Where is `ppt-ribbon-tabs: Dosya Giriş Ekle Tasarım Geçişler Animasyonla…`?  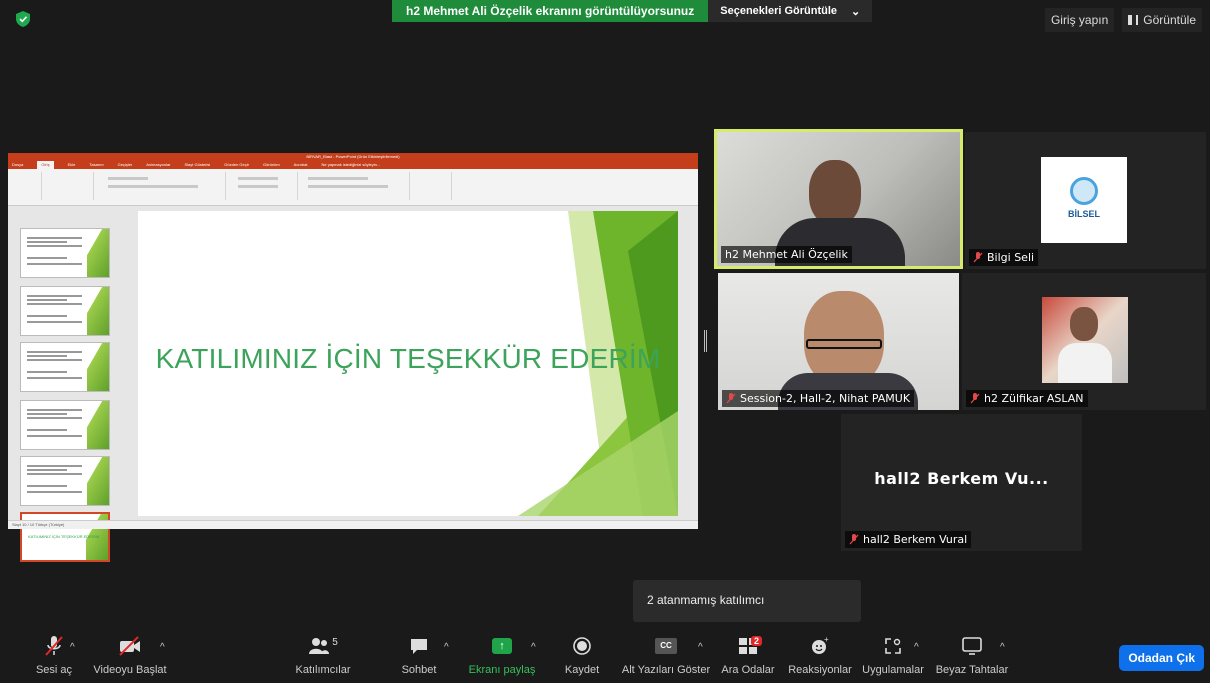
ppt-ribbon-tabs: Dosya Giriş Ekle Tasarım Geçişler Animasyonla… is located at coordinates (353, 165).